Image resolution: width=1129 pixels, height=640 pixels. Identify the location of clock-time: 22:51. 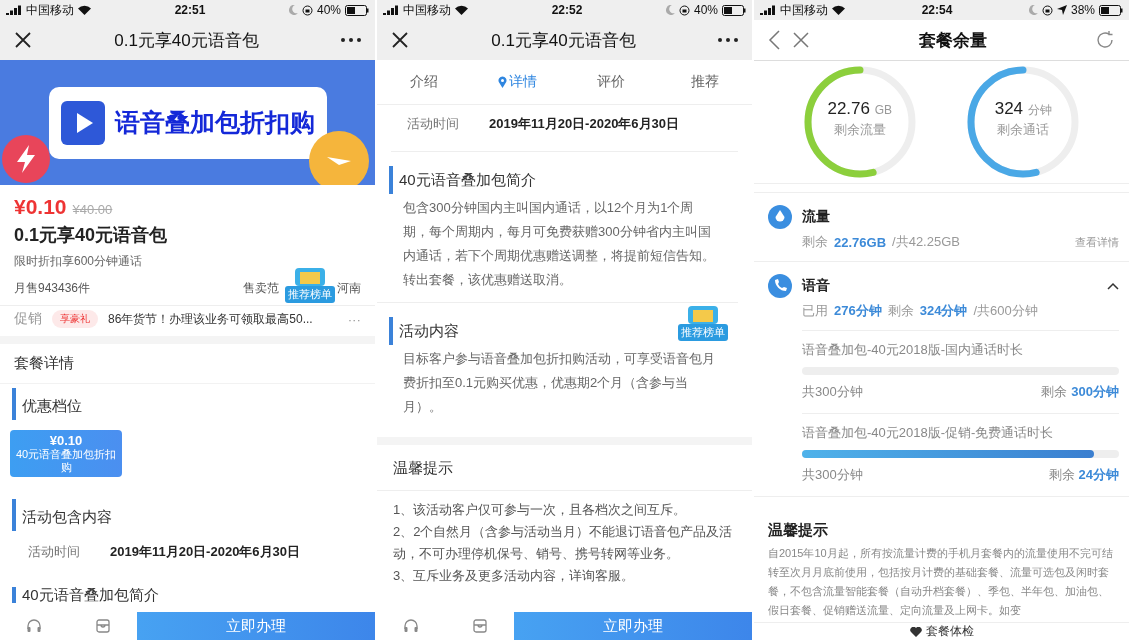
(190, 10).